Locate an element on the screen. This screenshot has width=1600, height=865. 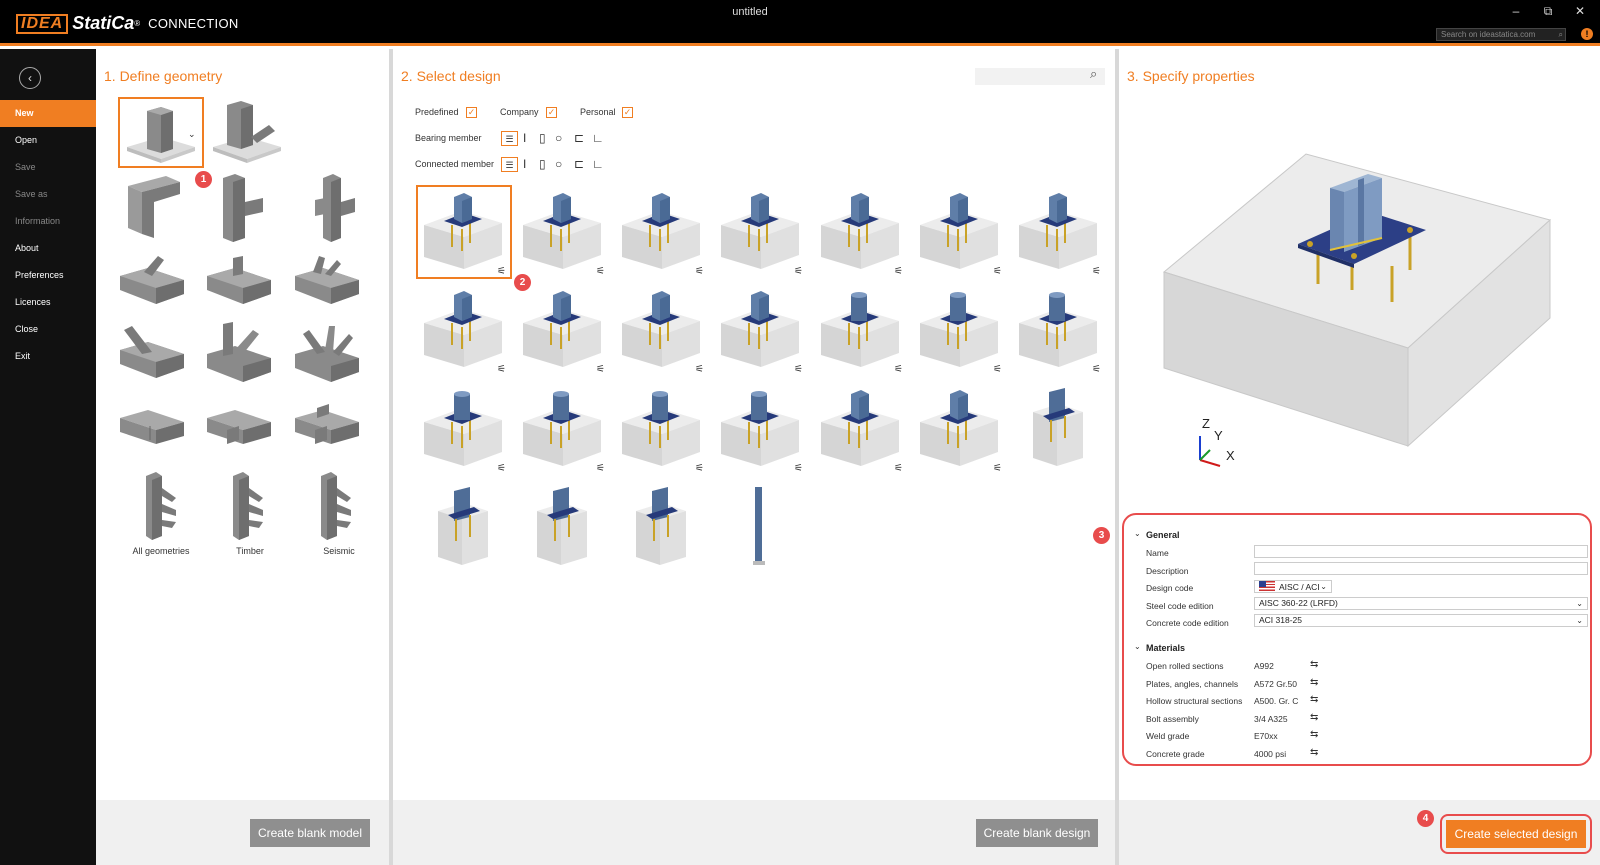
filter-predefined-checkbox: ✓ is located at coordinates (471, 112).